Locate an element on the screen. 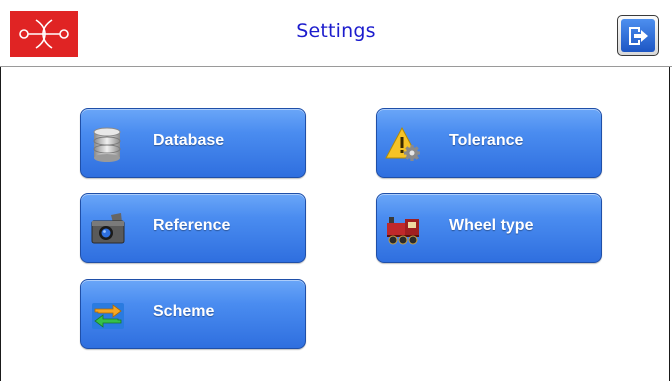  page-title: Settings is located at coordinates (336, 31).